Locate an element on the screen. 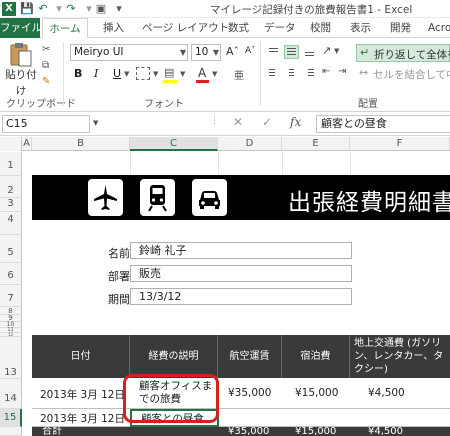 The image size is (450, 436). department-label: 部署 is located at coordinates (119, 276).